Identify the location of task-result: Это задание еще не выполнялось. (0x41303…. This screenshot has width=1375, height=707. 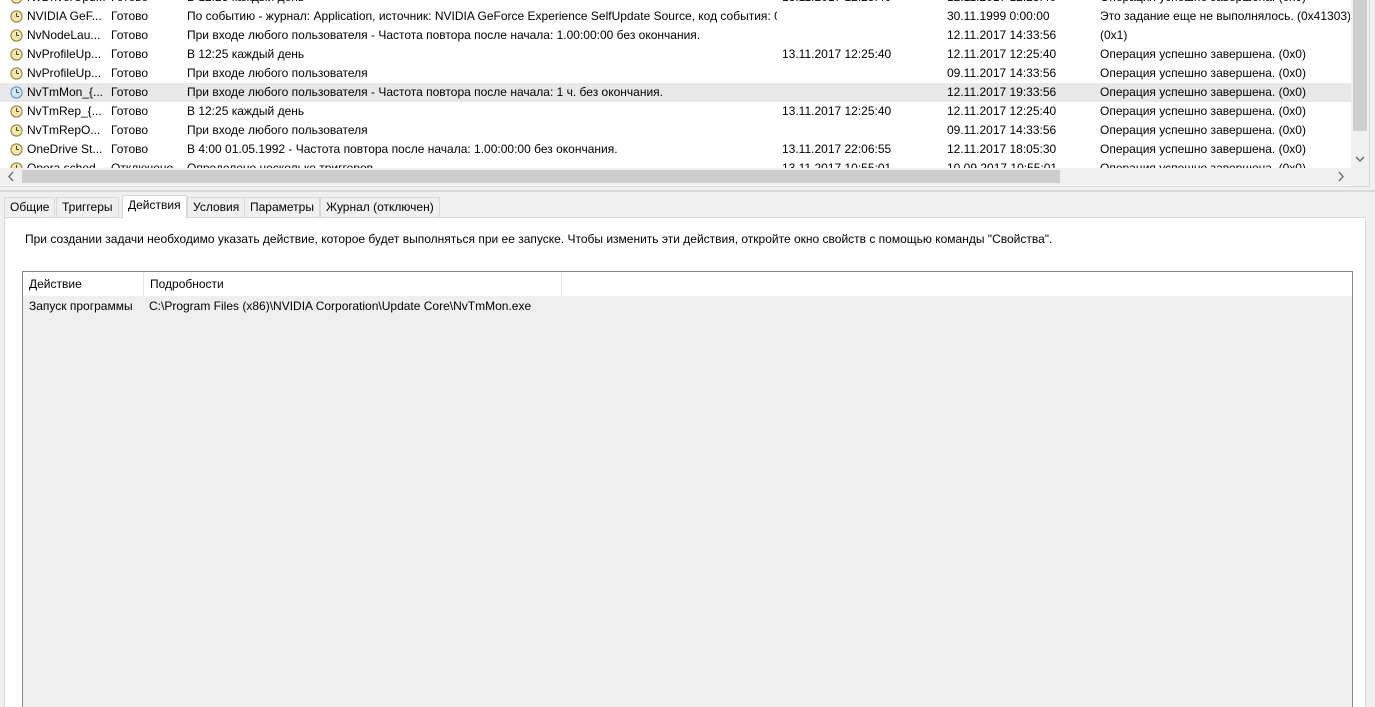
(1225, 16).